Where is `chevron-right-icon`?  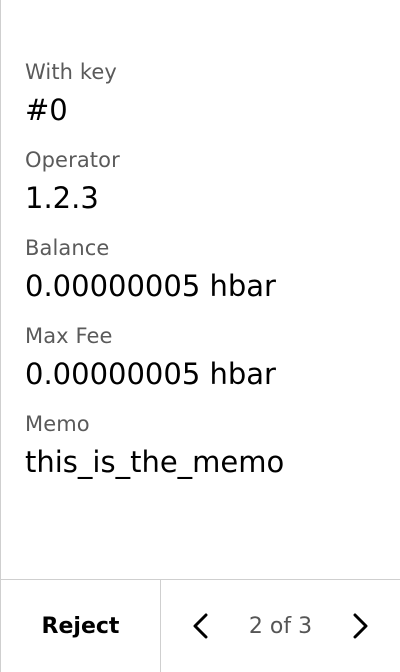 chevron-right-icon is located at coordinates (360, 626).